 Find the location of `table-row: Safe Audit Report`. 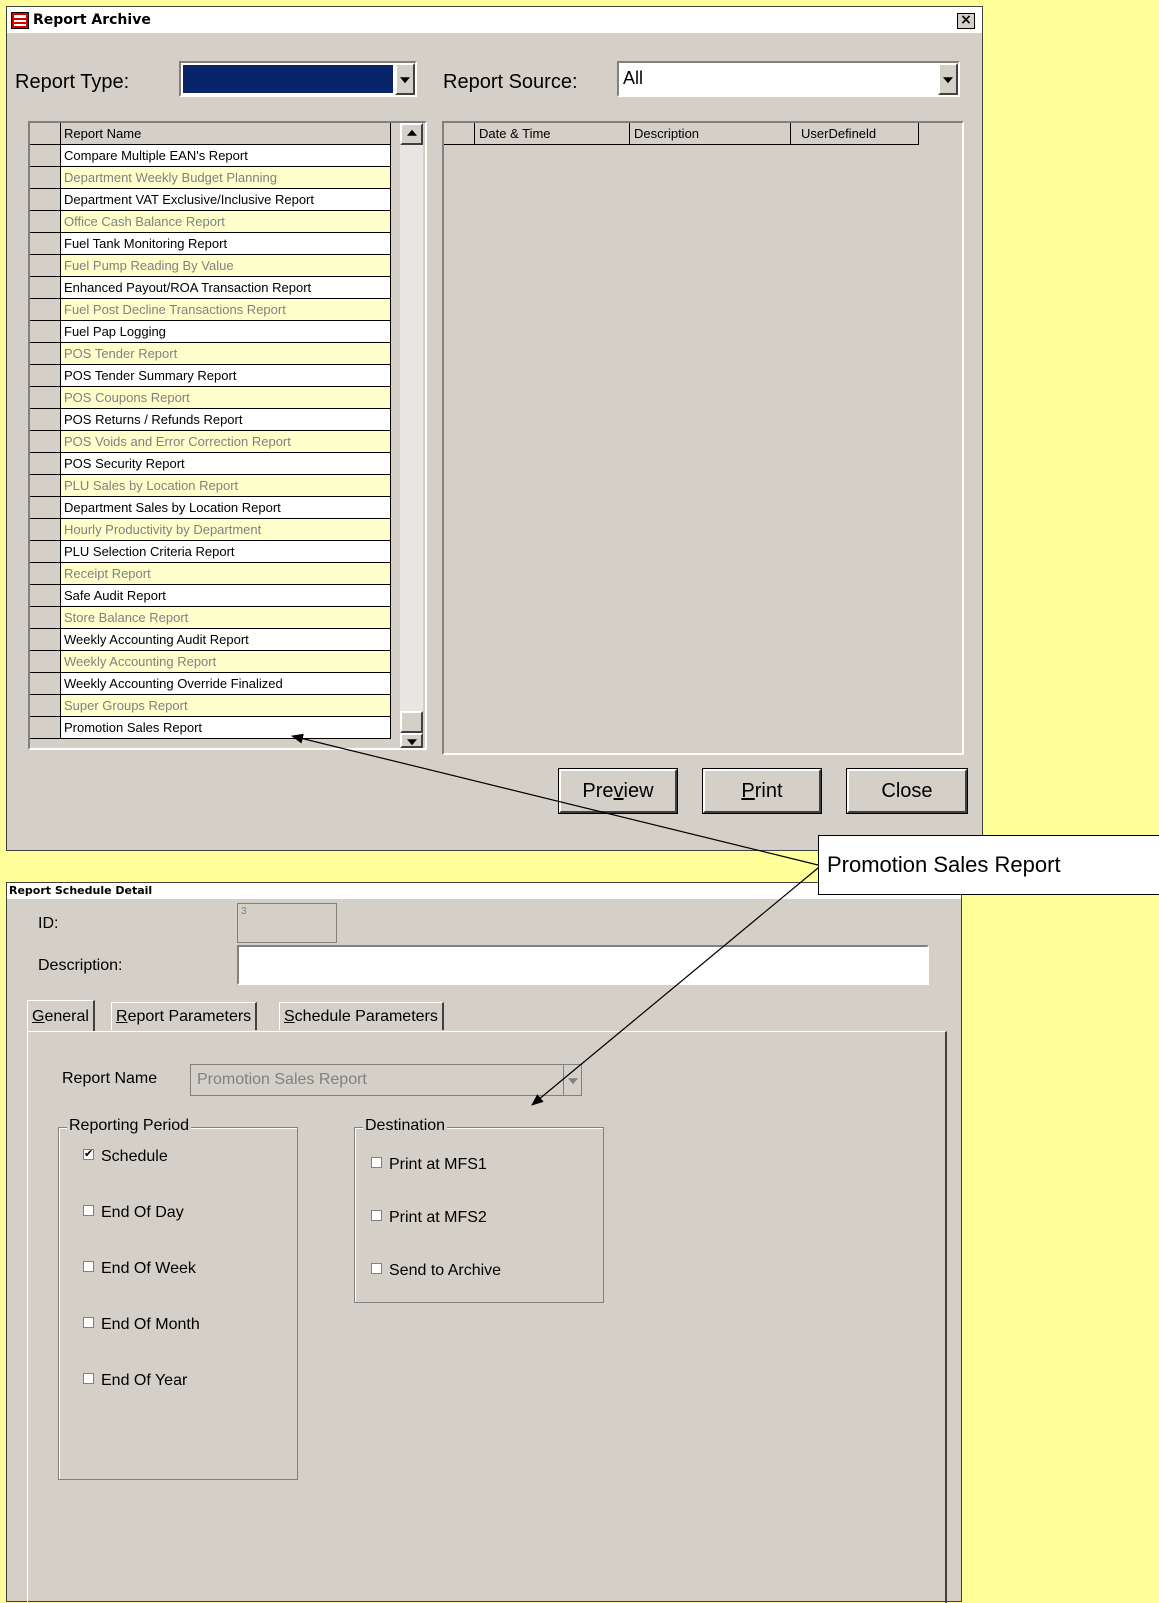

table-row: Safe Audit Report is located at coordinates (210, 596).